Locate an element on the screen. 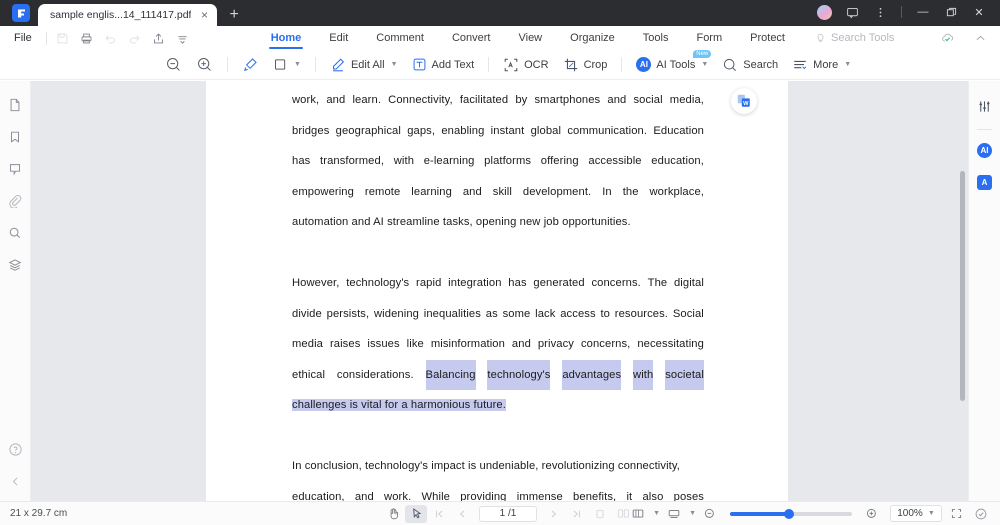  thumbnails-icon is located at coordinates (15, 105).